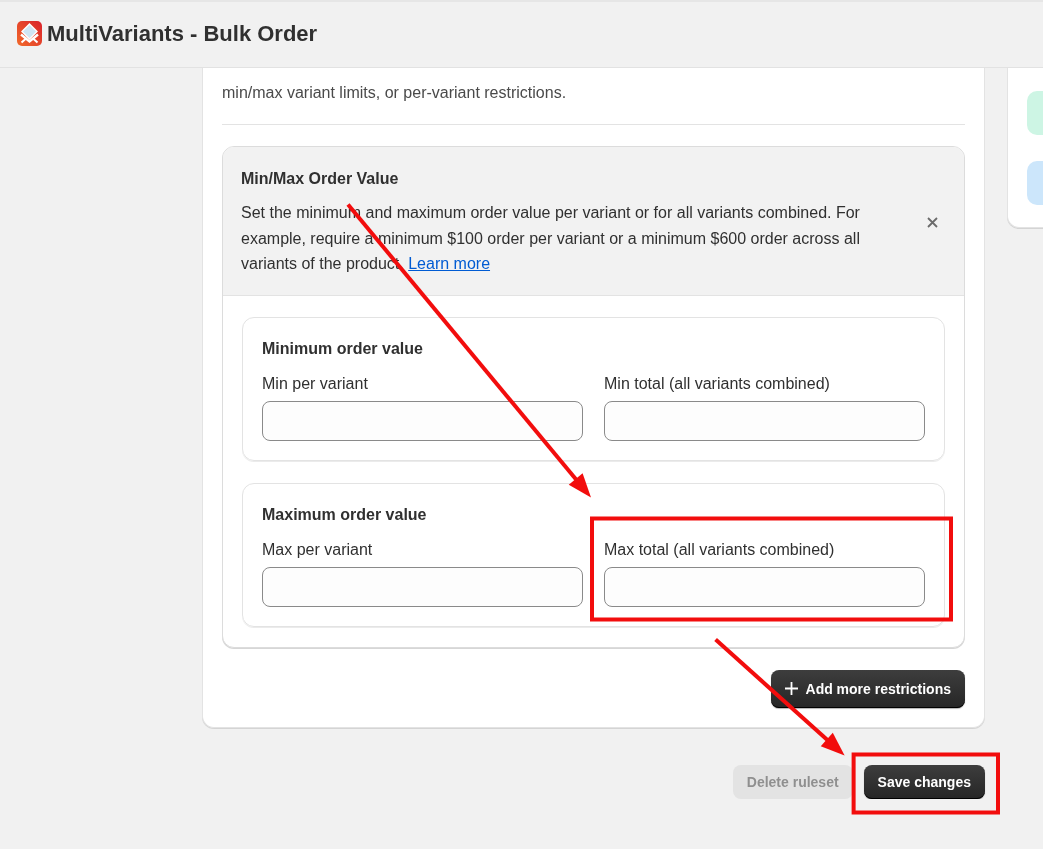 The width and height of the screenshot is (1043, 849). Describe the element at coordinates (449, 263) in the screenshot. I see `learn-more-link: Learn more` at that location.